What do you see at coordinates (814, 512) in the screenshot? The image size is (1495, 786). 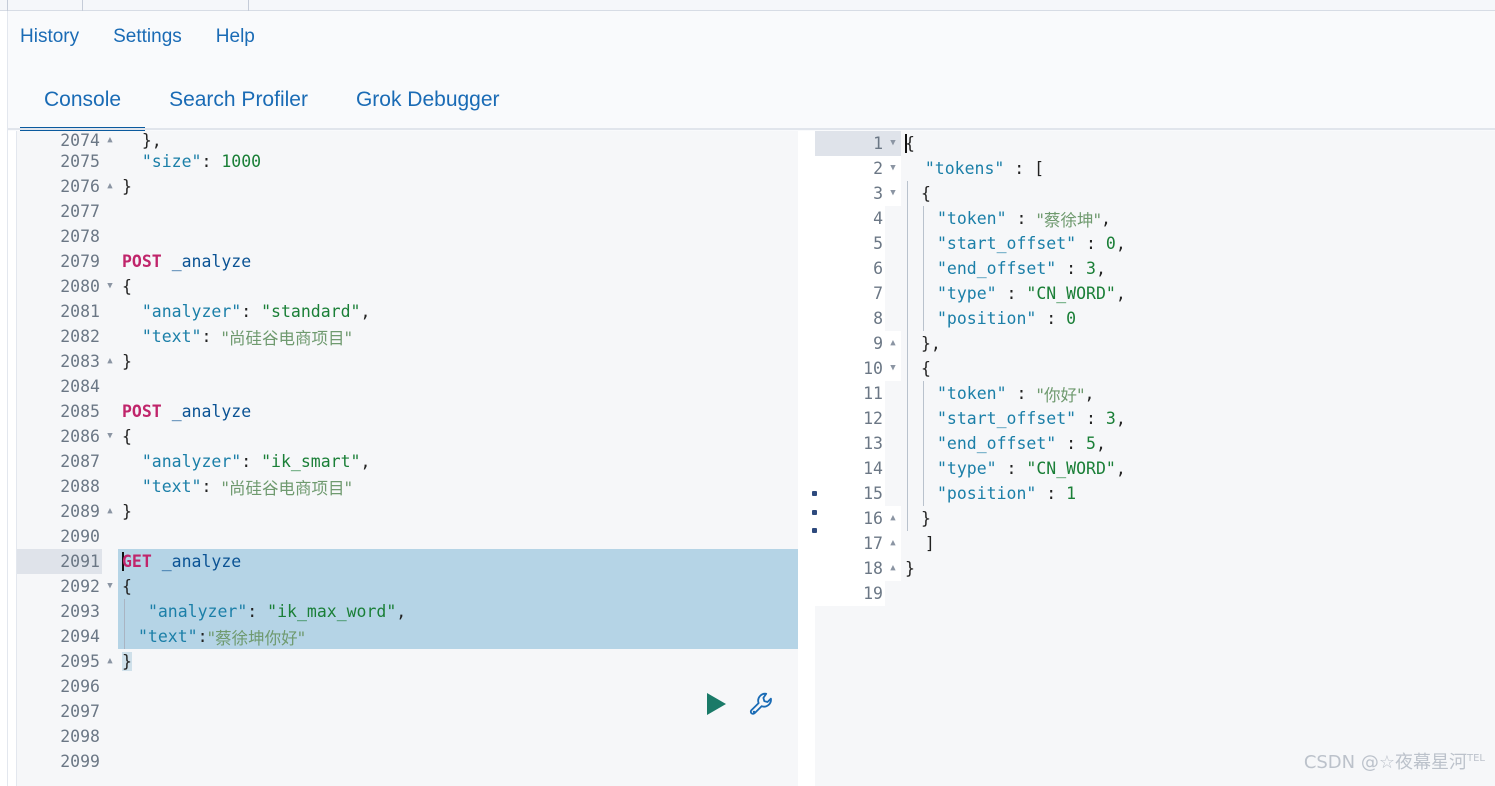 I see `pane-resize-handle` at bounding box center [814, 512].